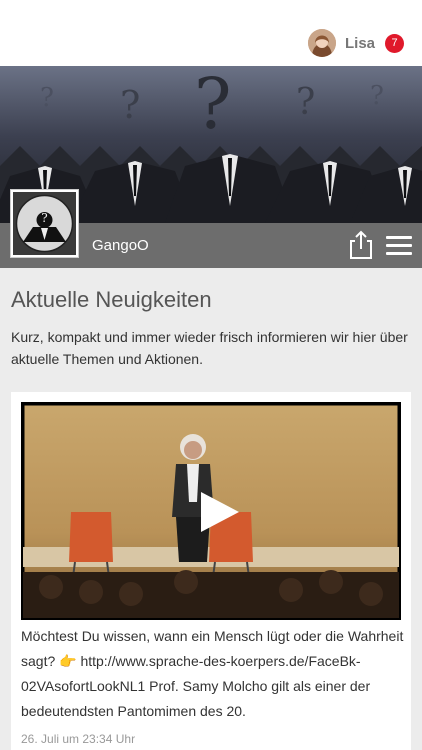  I want to click on notification-badge: 7, so click(394, 43).